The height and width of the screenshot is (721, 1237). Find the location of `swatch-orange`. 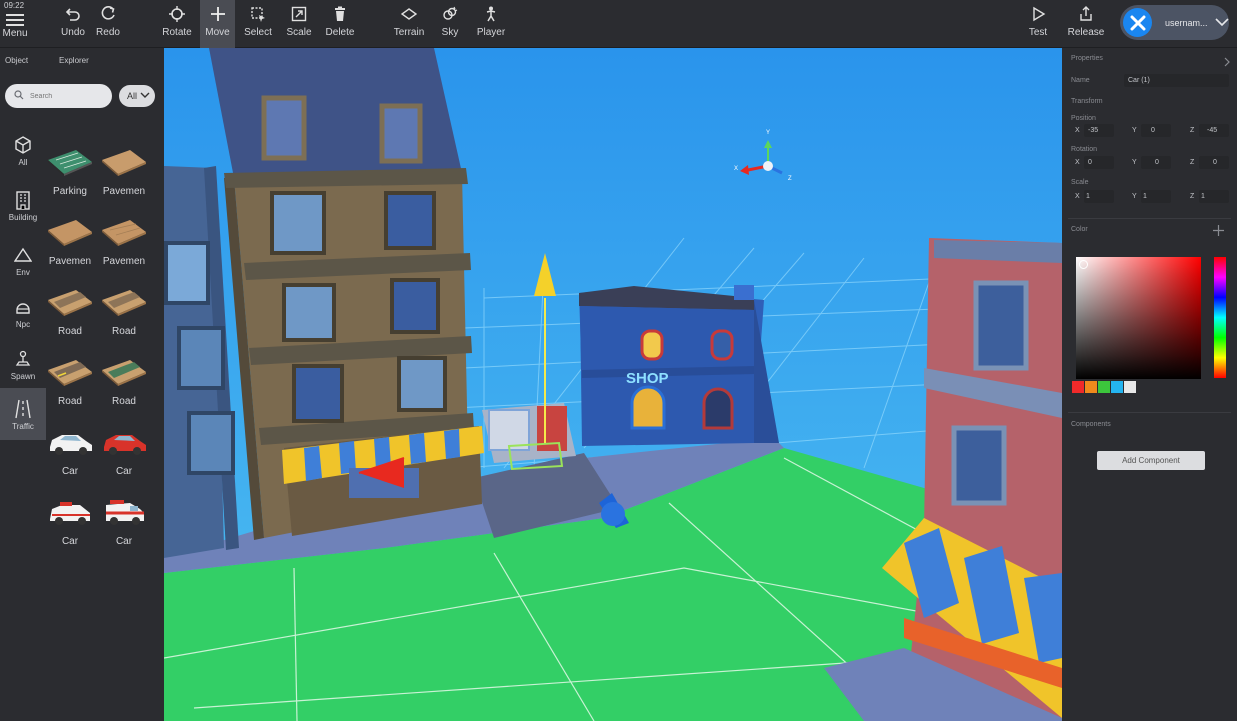

swatch-orange is located at coordinates (1091, 387).